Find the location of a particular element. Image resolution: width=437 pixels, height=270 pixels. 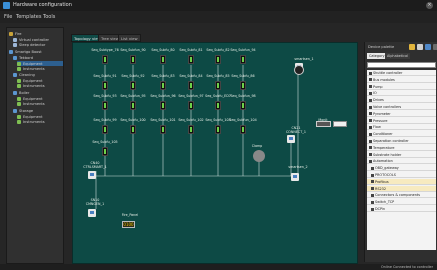

tree-item: Fire is located at coordinates (36, 33).